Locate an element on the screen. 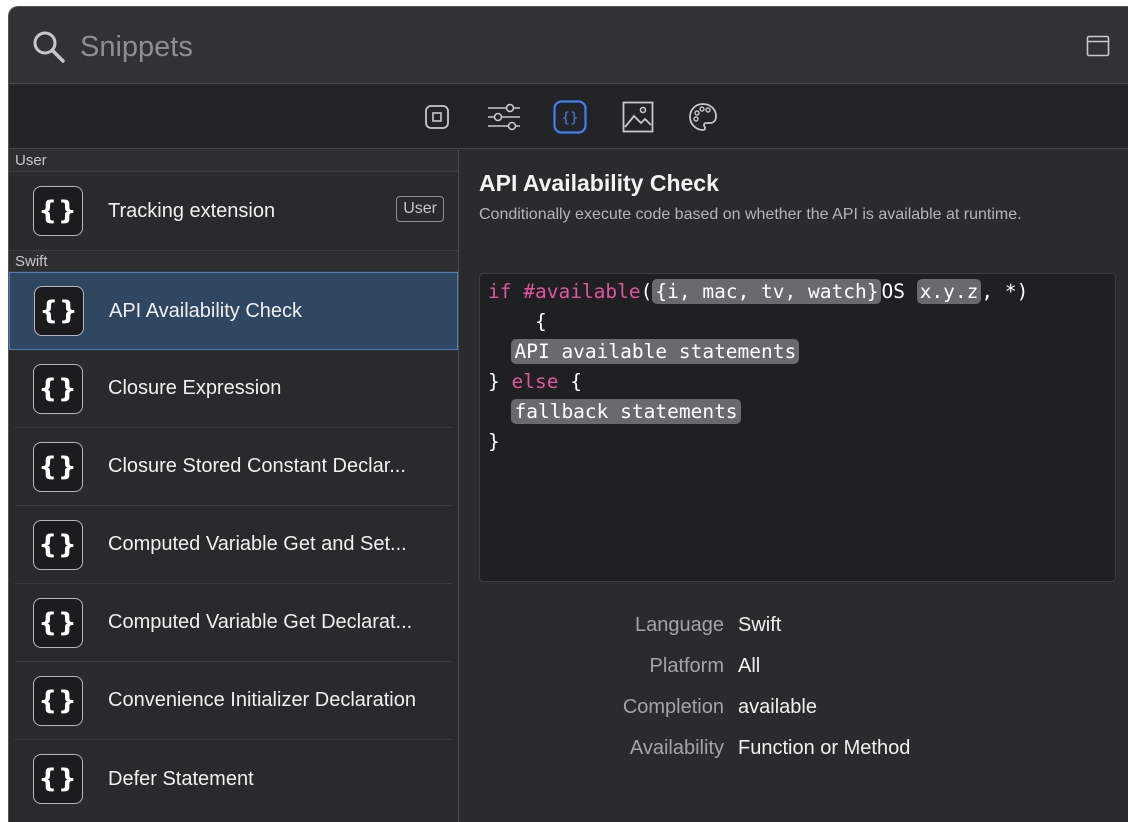  tab-views is located at coordinates (437, 117).